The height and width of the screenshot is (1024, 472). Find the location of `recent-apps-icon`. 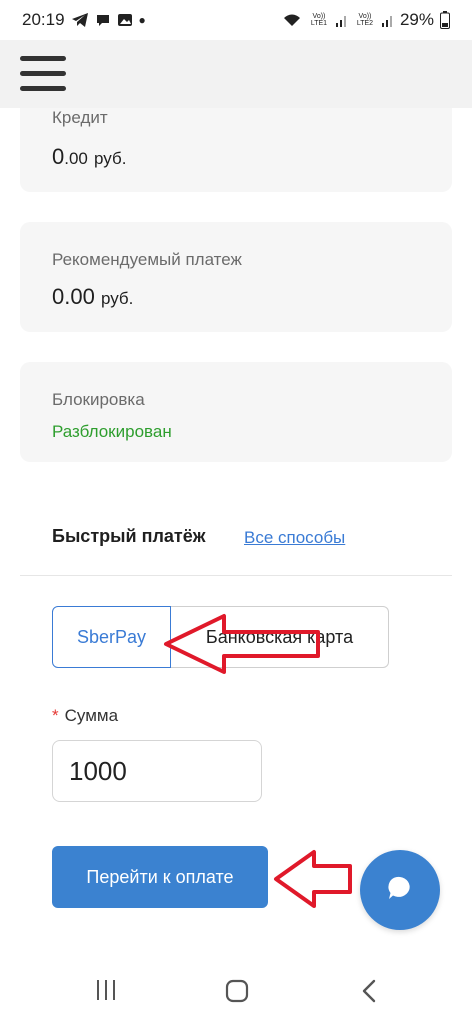

recent-apps-icon is located at coordinates (106, 992).